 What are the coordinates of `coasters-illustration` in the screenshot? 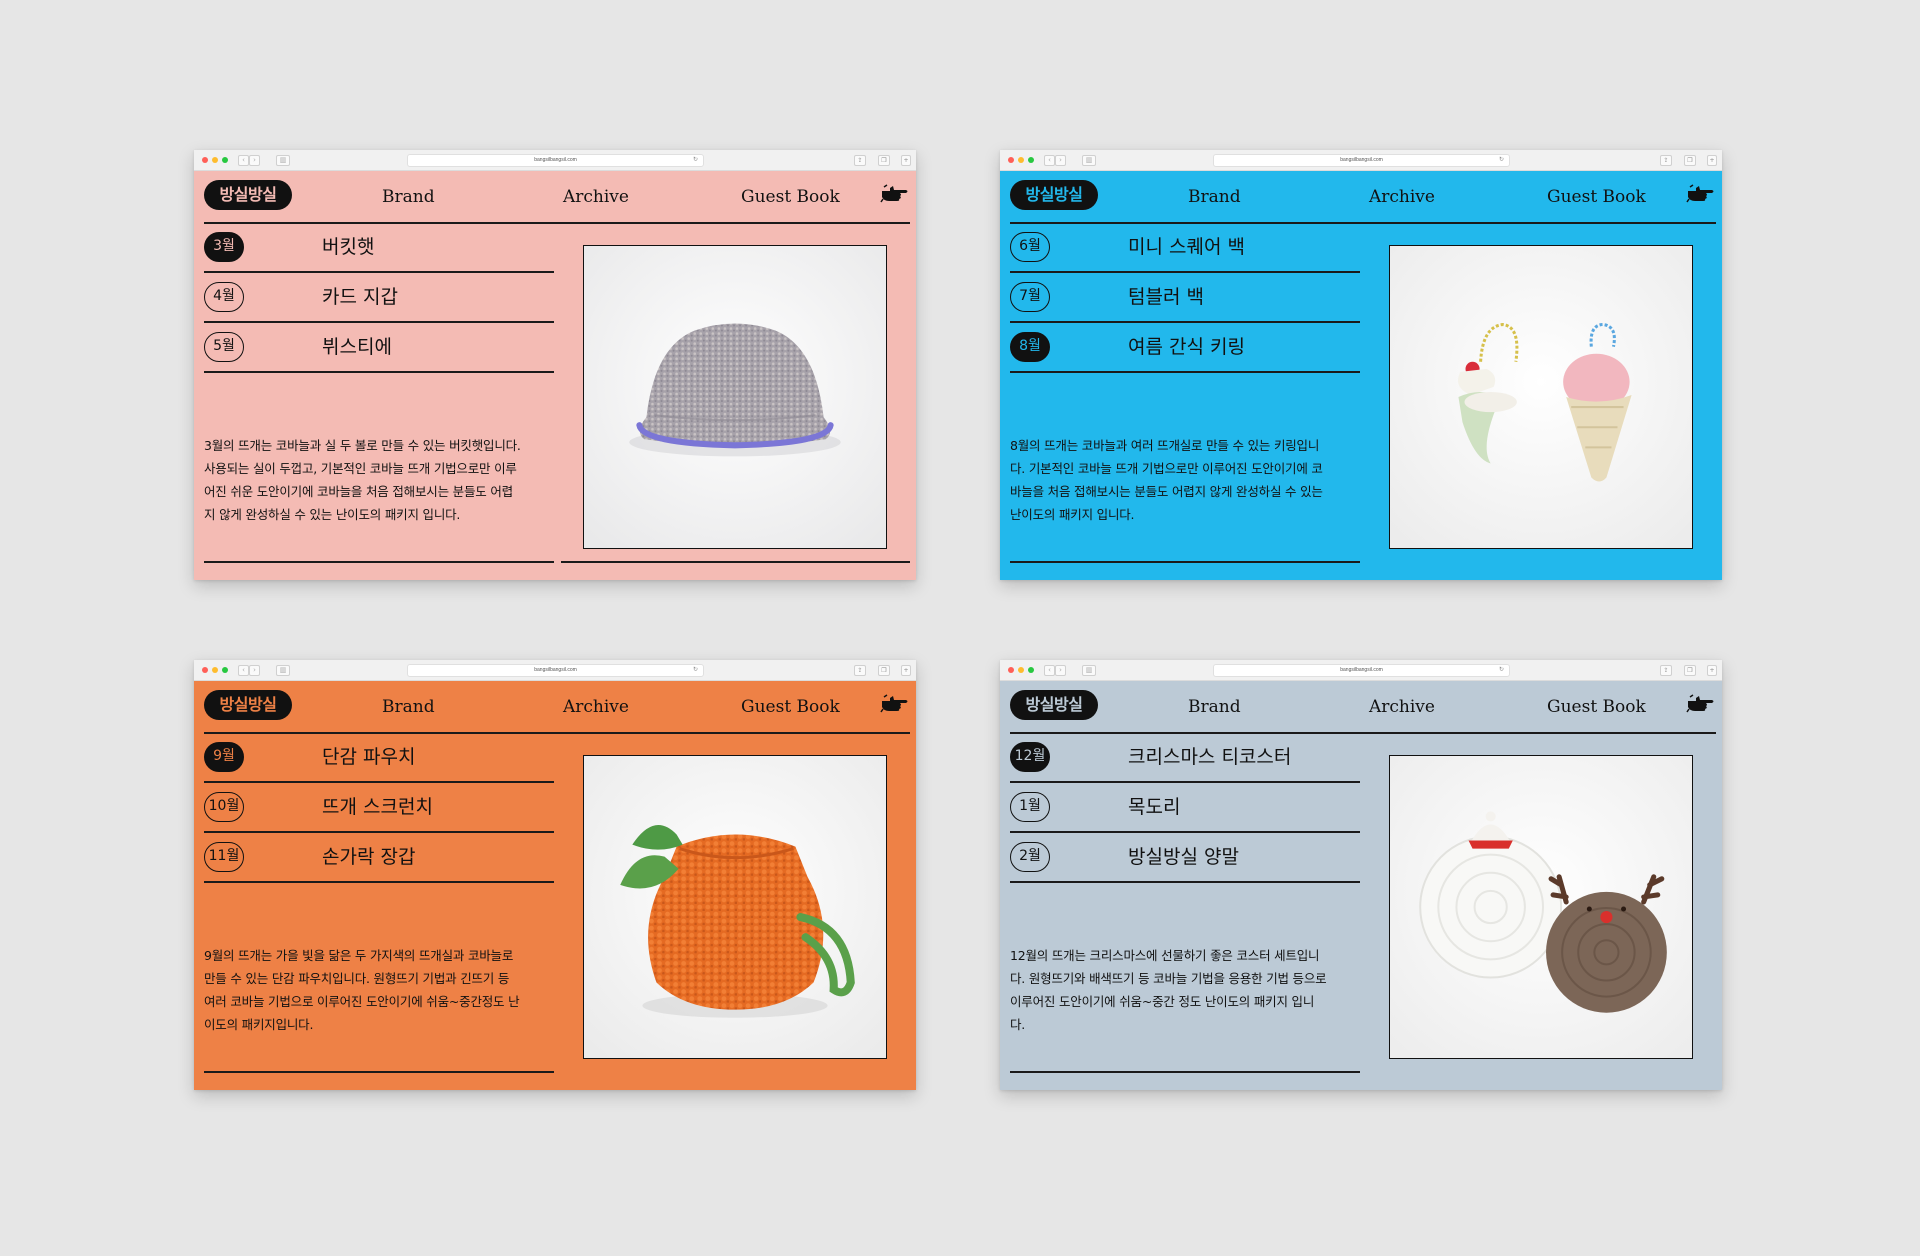 It's located at (1541, 907).